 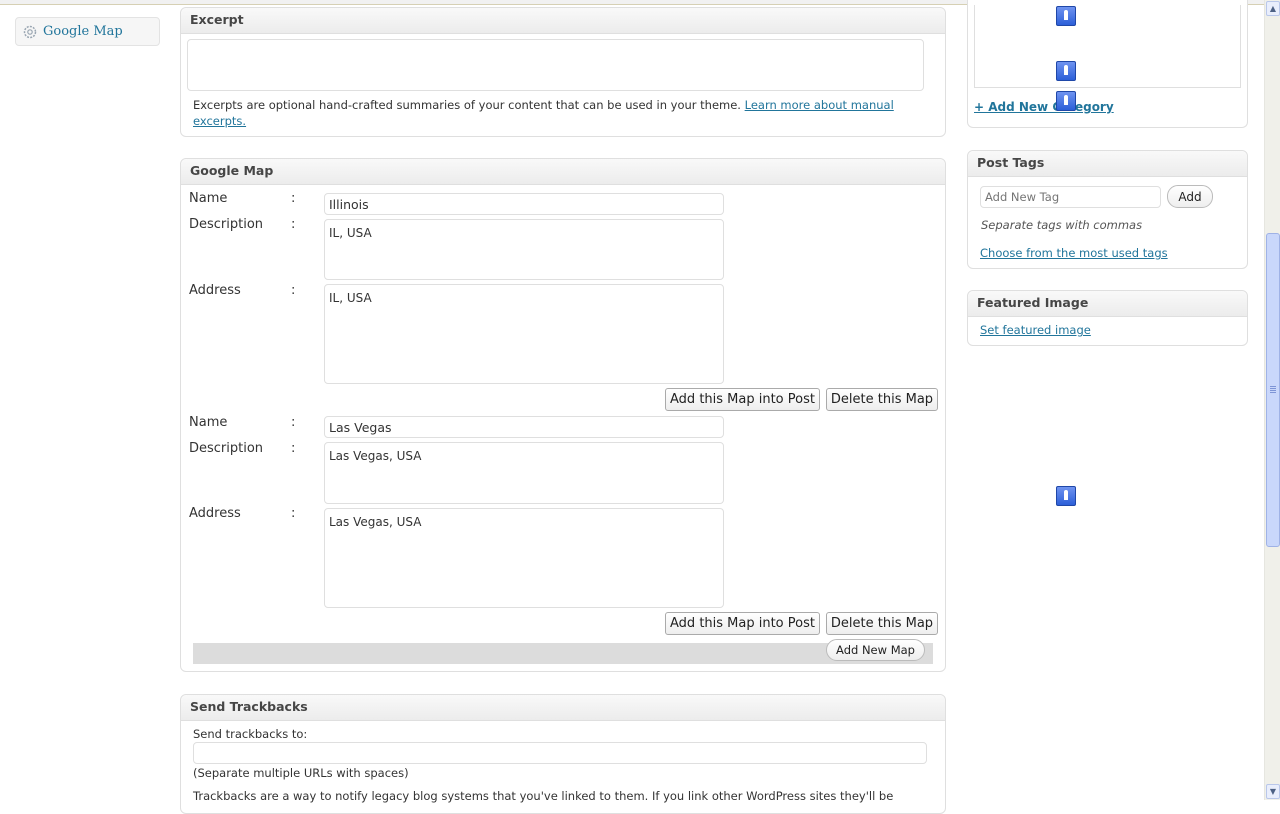 What do you see at coordinates (524, 473) in the screenshot?
I see `map2-description-textarea: Las Vegas, USA` at bounding box center [524, 473].